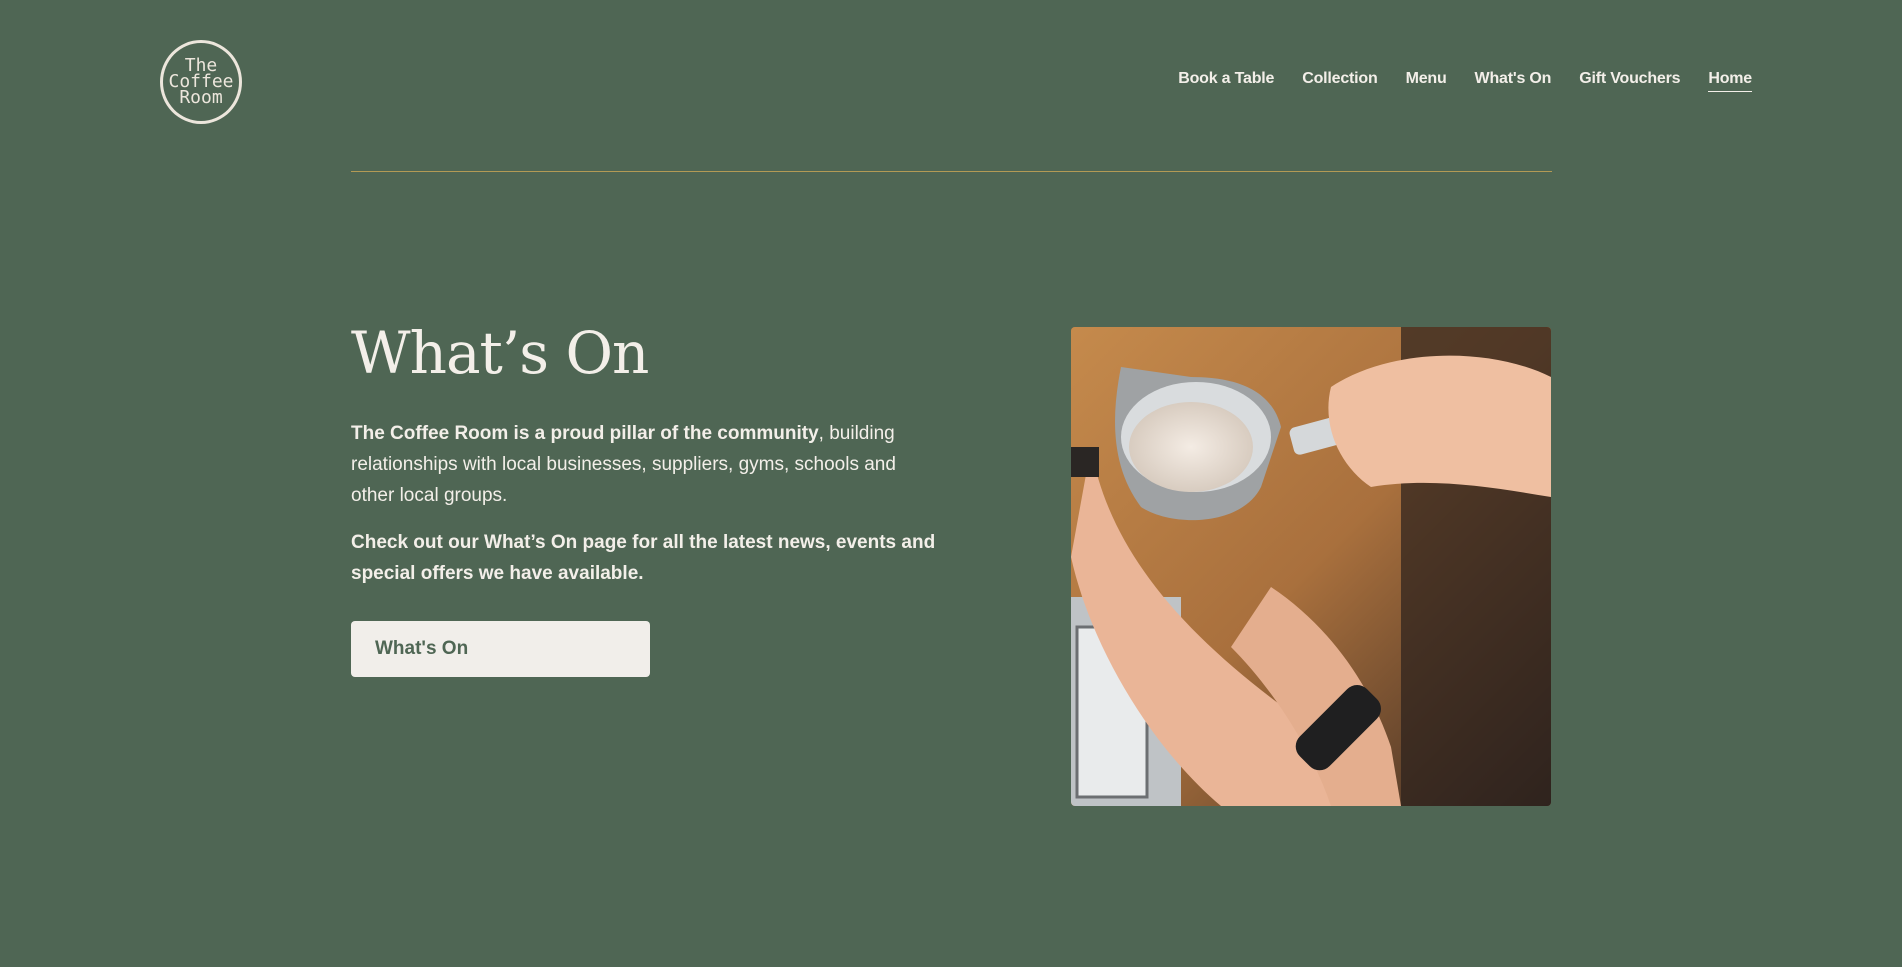  I want to click on nav-home: Home, so click(1730, 81).